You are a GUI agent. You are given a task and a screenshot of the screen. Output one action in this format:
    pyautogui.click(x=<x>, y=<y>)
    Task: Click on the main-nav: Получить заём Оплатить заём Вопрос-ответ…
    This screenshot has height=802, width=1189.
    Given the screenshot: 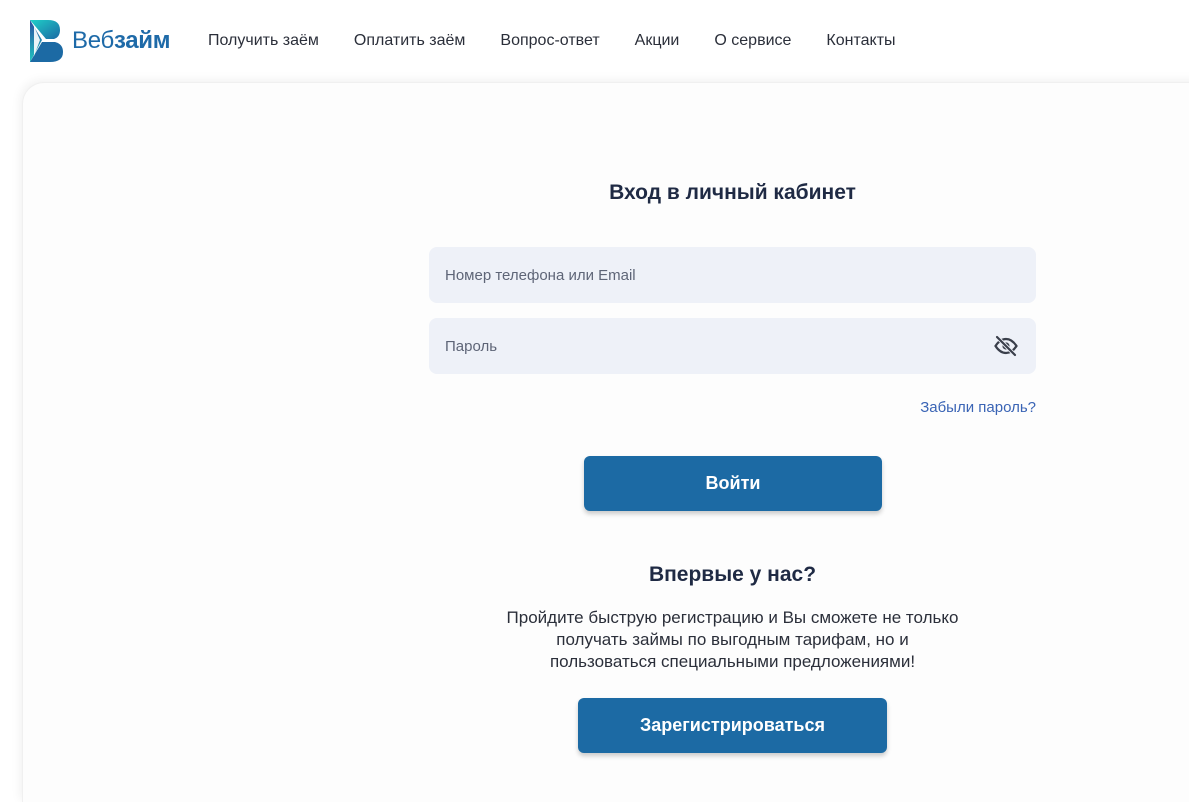 What is the action you would take?
    pyautogui.click(x=569, y=41)
    